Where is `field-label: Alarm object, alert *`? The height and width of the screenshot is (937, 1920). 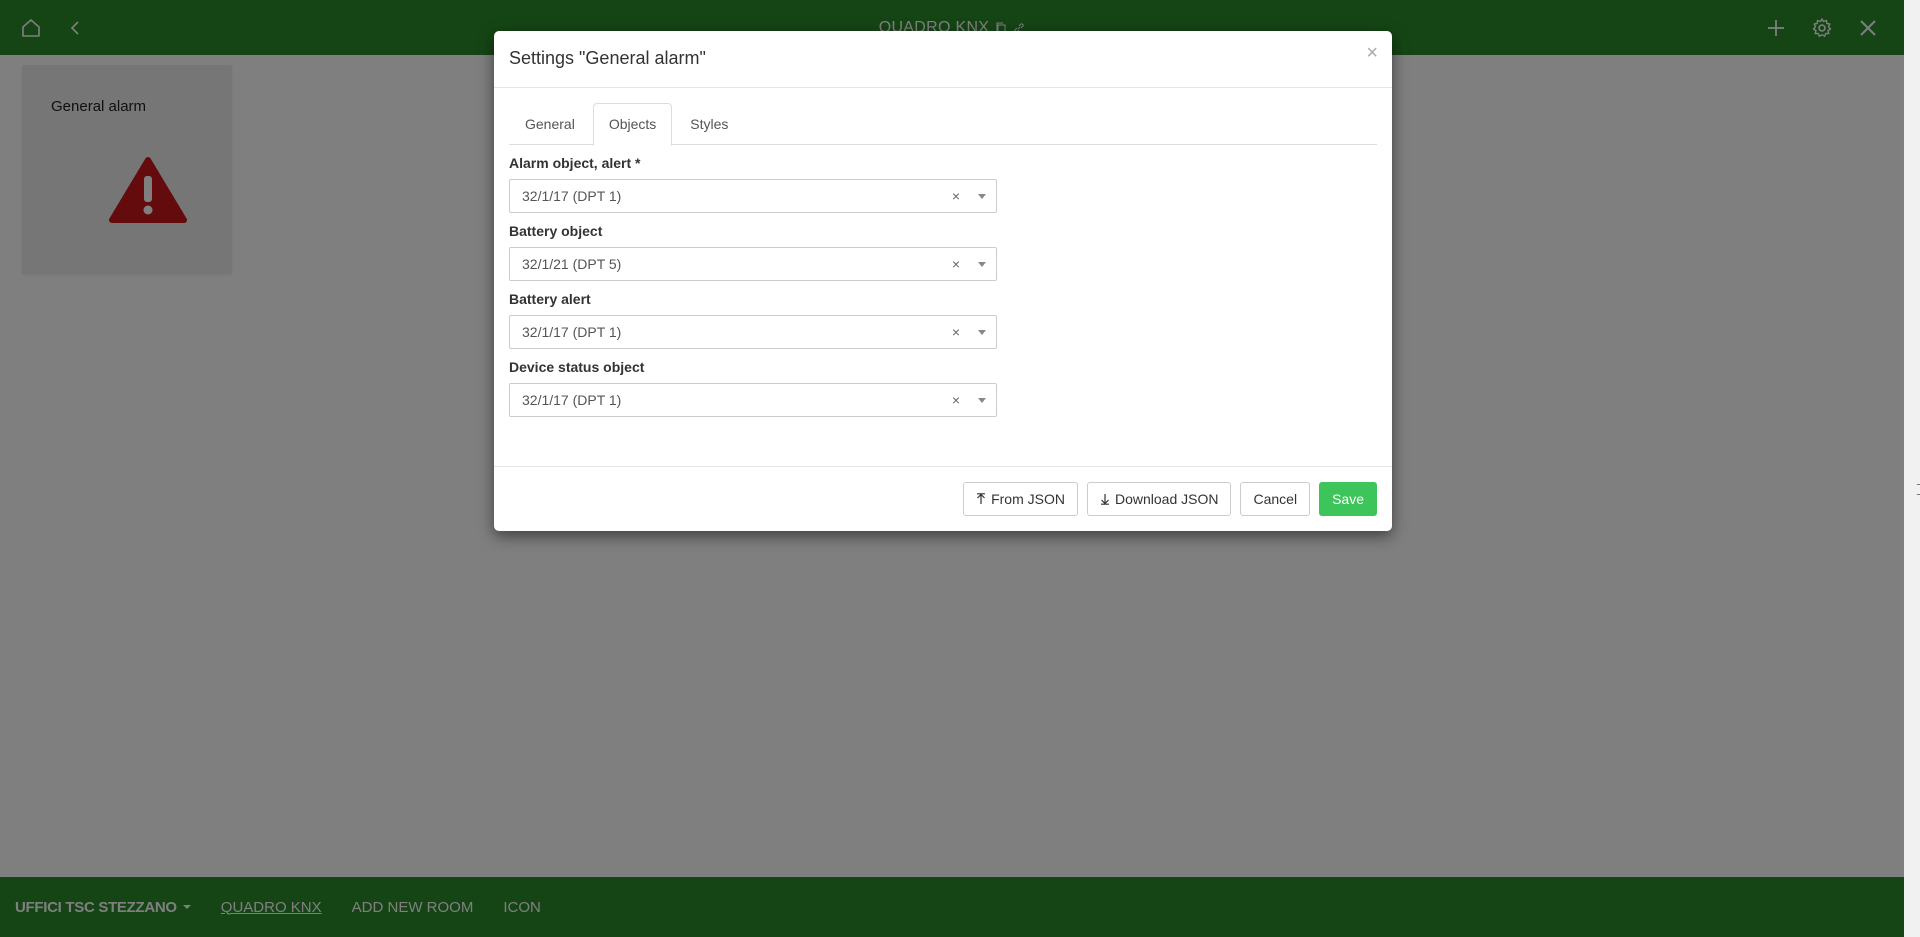
field-label: Alarm object, alert * is located at coordinates (575, 163).